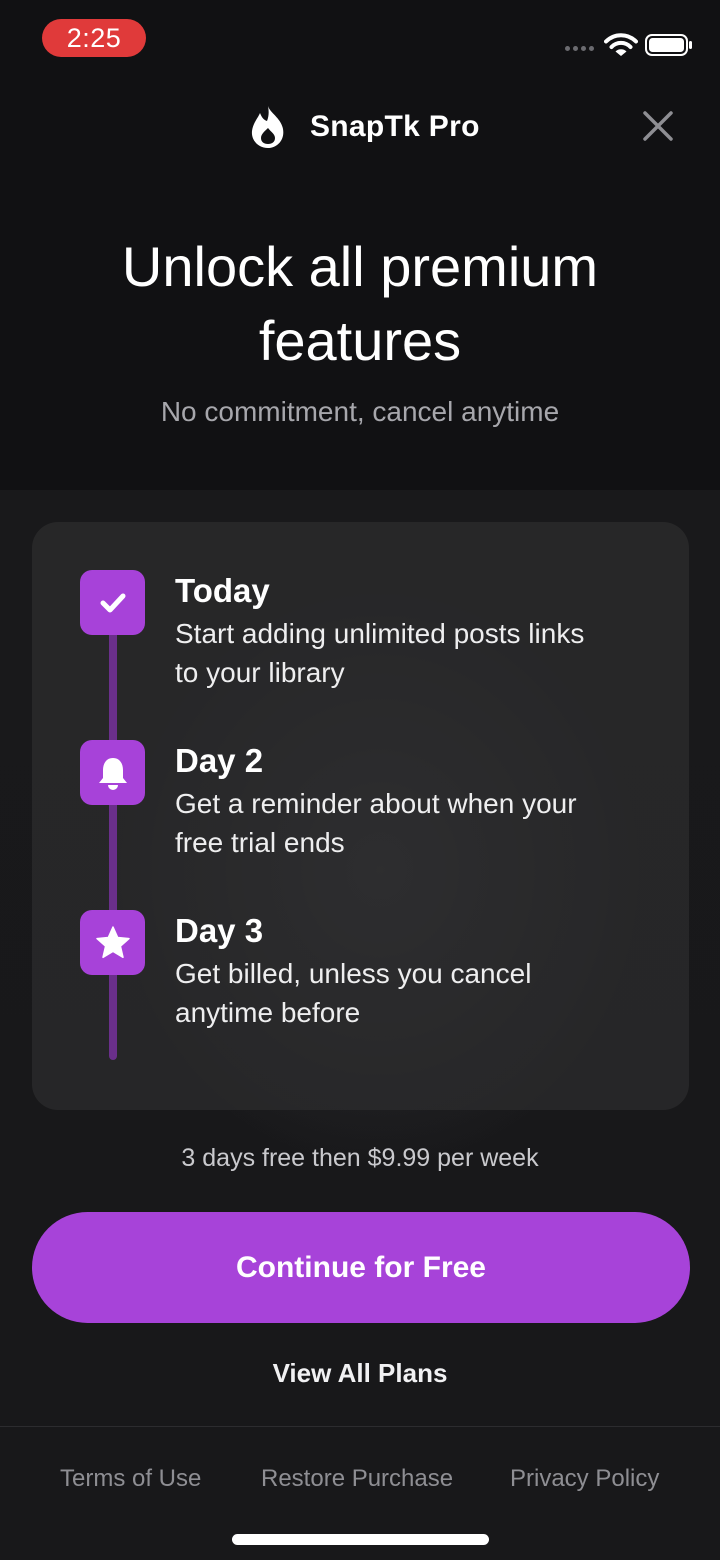  I want to click on step-description-line: Get billed, unless you cancel, so click(353, 973).